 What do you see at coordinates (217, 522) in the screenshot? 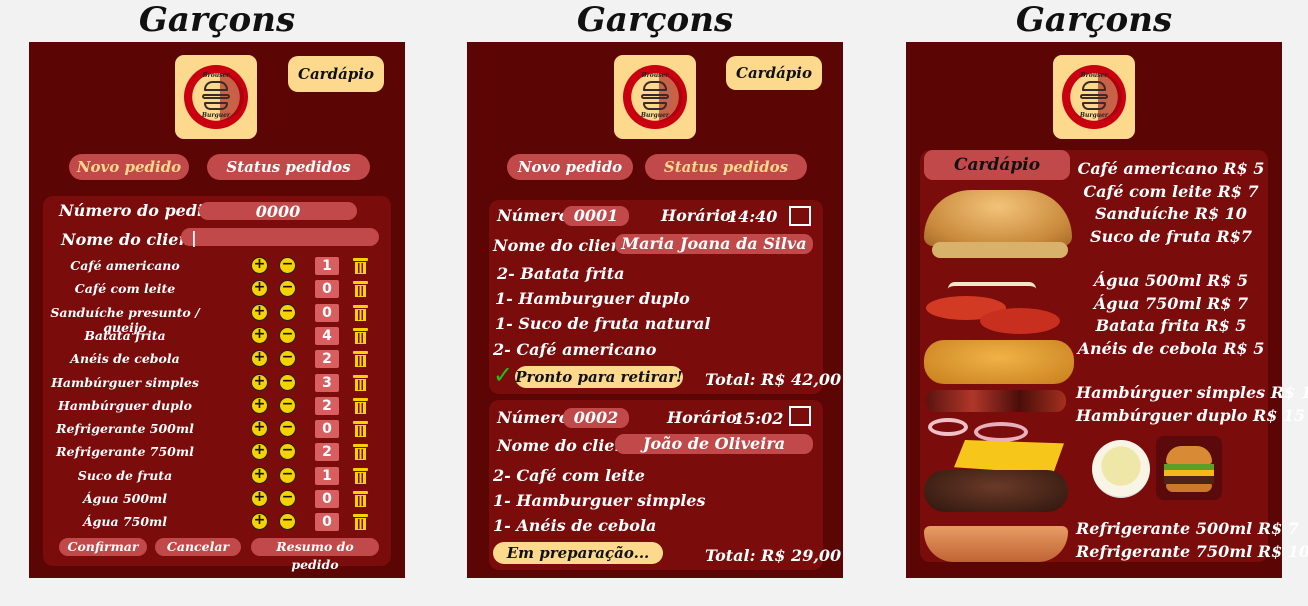
I see `order-item-row: Água 750ml + − 0` at bounding box center [217, 522].